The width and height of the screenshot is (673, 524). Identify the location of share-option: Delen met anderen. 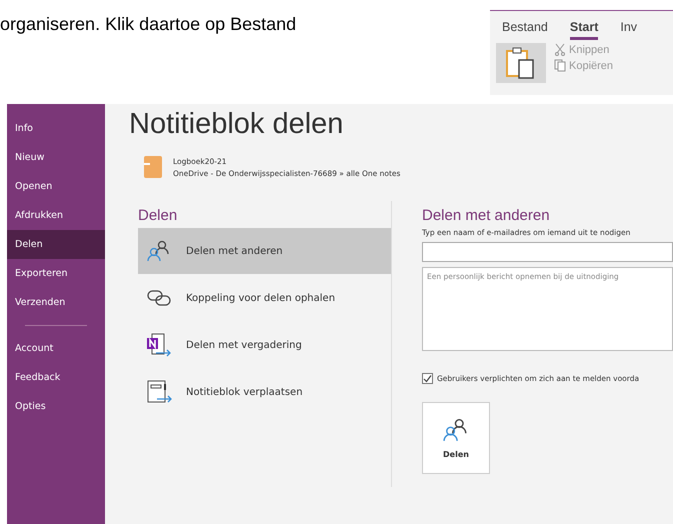
(264, 251).